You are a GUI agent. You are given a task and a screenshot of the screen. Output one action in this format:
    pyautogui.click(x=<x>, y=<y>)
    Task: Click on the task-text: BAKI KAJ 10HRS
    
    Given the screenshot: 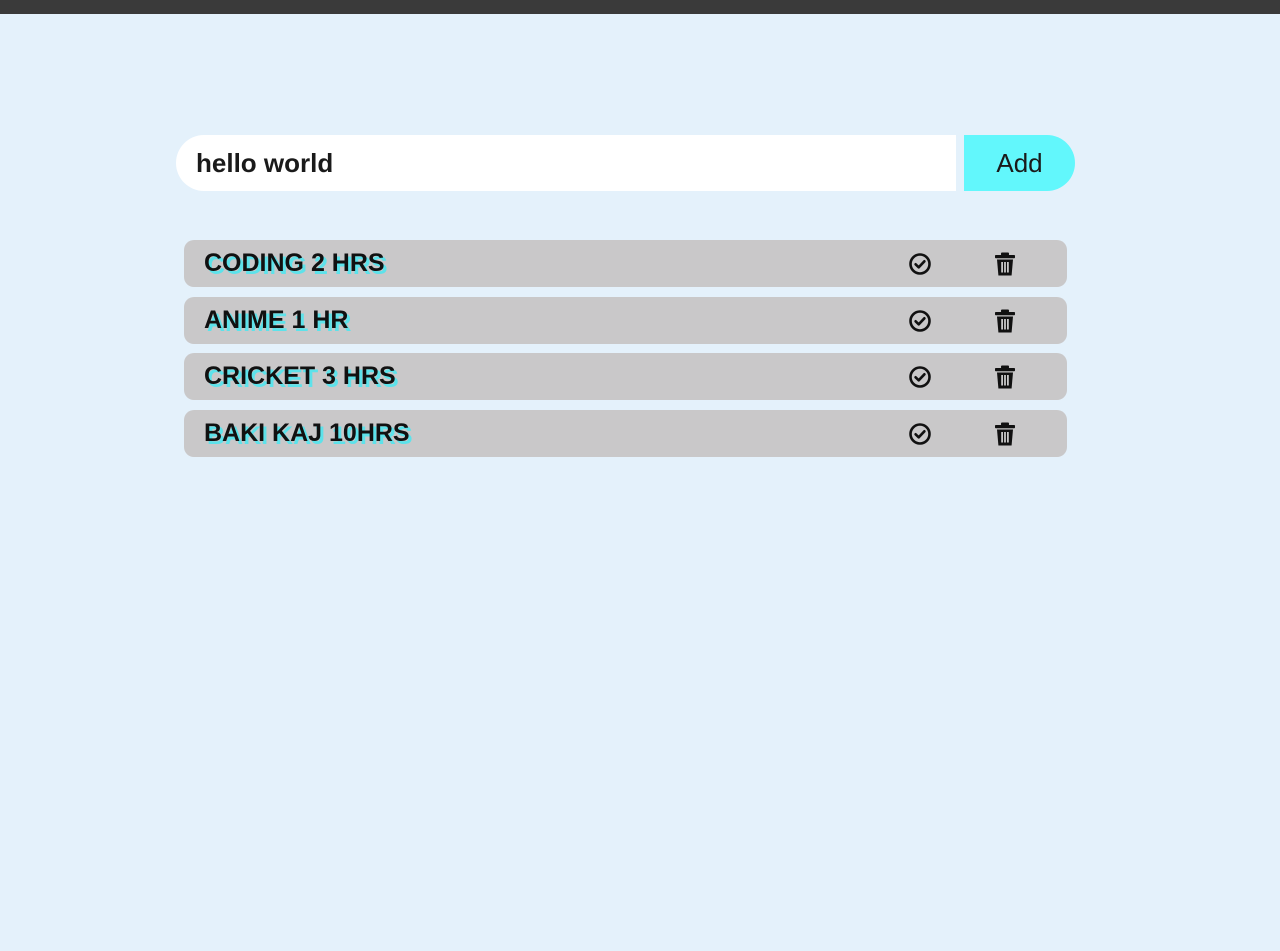 What is the action you would take?
    pyautogui.click(x=307, y=432)
    